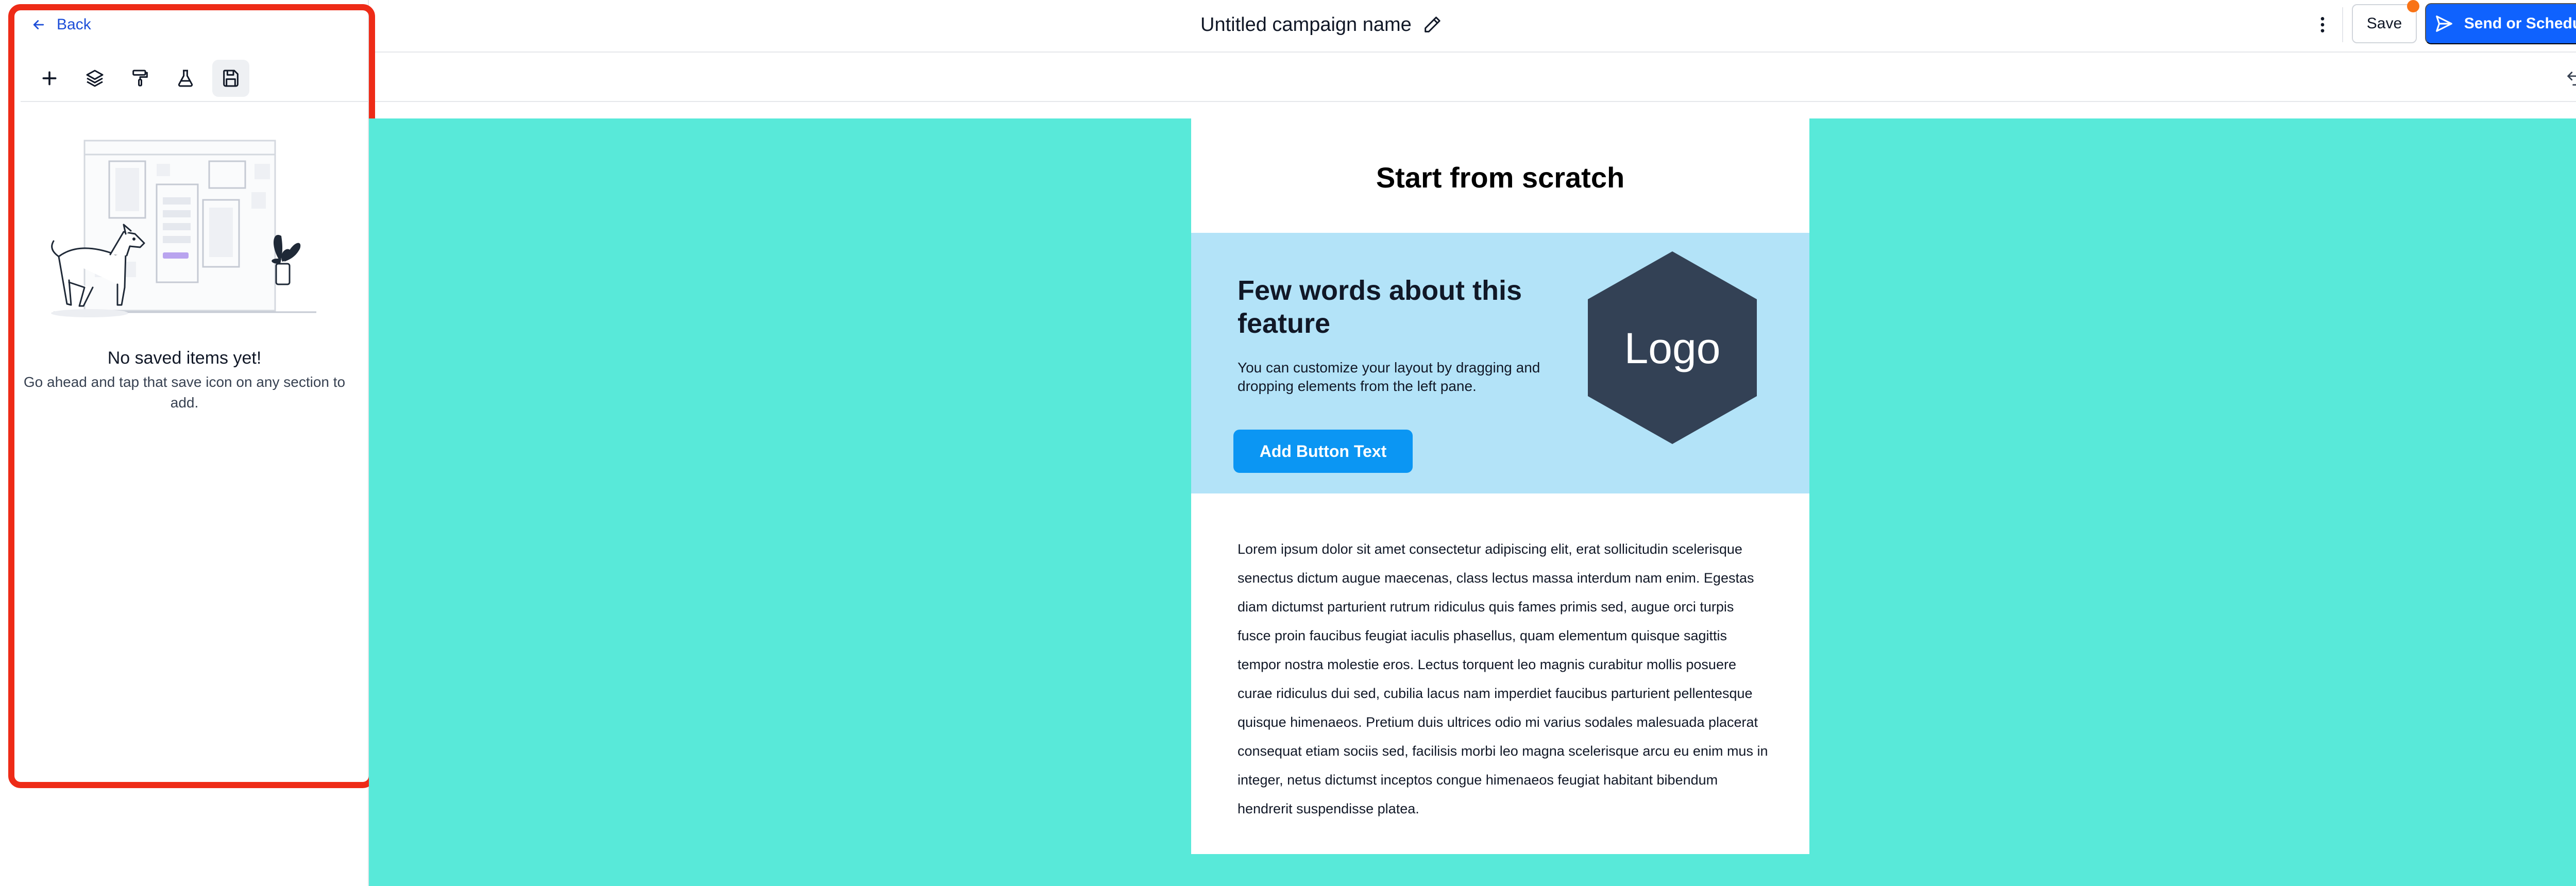  I want to click on flask-icon, so click(185, 78).